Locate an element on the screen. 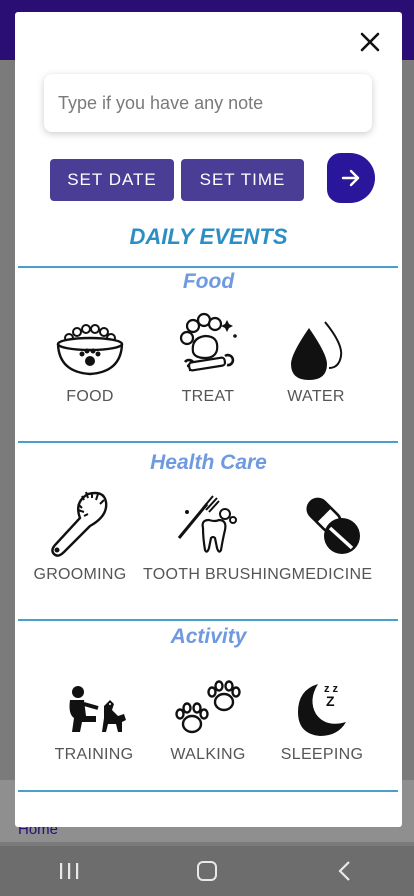 This screenshot has width=414, height=896. event-medicine: MEDICINE is located at coordinates (332, 535).